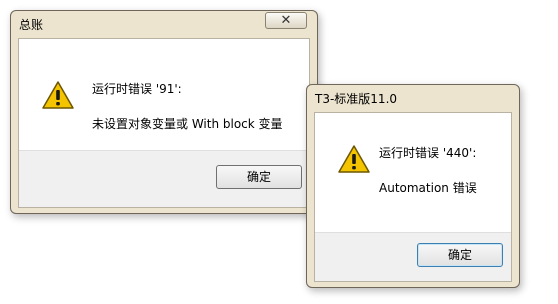 The image size is (558, 304). What do you see at coordinates (428, 188) in the screenshot?
I see `error-message-detail: Automation 错误` at bounding box center [428, 188].